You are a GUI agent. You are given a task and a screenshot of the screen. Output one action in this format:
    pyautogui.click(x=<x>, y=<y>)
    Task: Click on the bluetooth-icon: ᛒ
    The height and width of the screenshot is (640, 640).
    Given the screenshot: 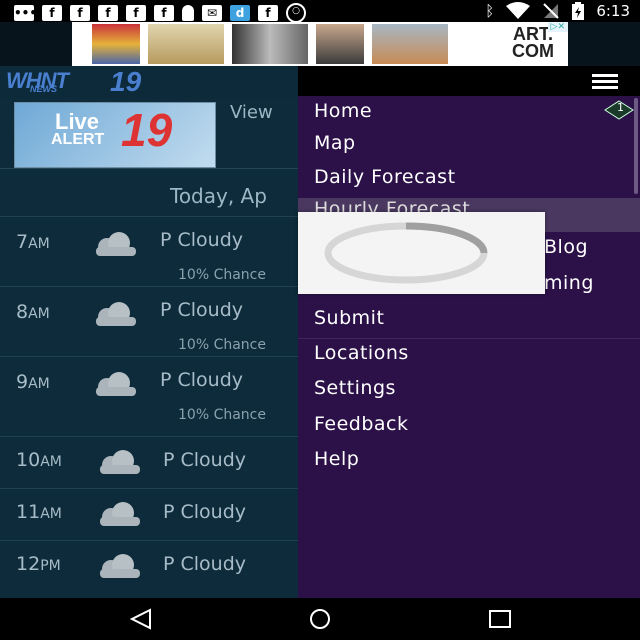 What is the action you would take?
    pyautogui.click(x=490, y=11)
    